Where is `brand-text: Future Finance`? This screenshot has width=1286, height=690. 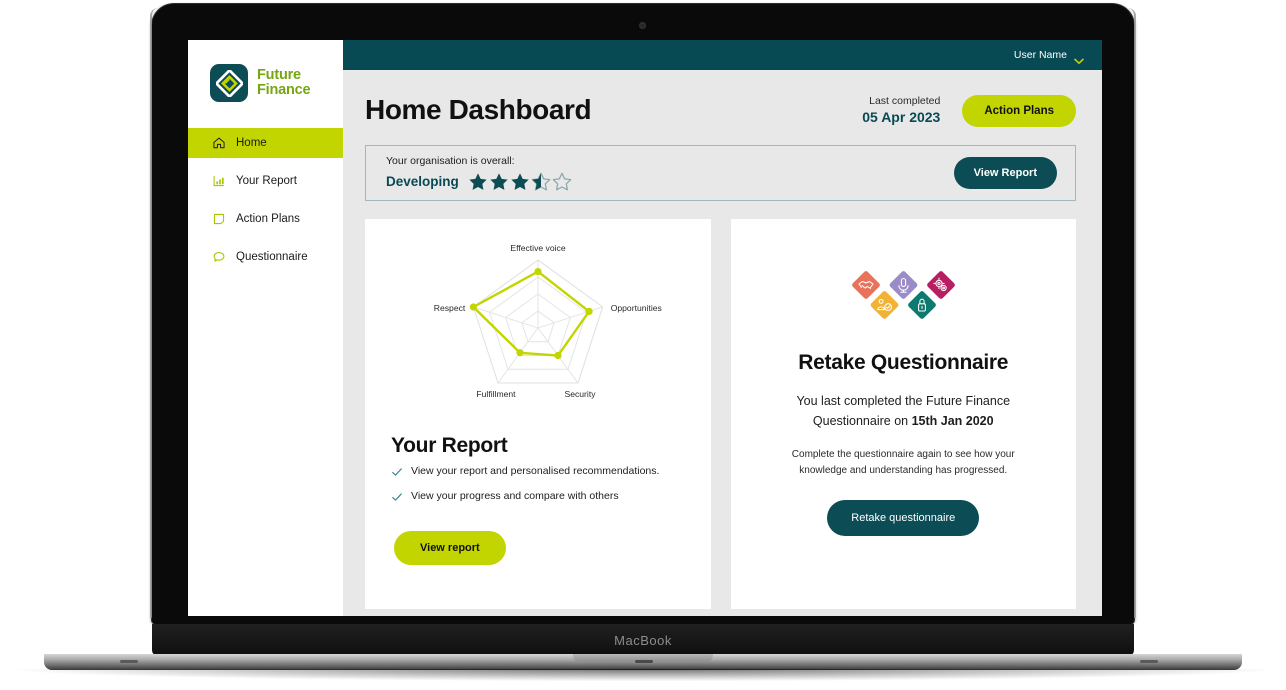 brand-text: Future Finance is located at coordinates (284, 82).